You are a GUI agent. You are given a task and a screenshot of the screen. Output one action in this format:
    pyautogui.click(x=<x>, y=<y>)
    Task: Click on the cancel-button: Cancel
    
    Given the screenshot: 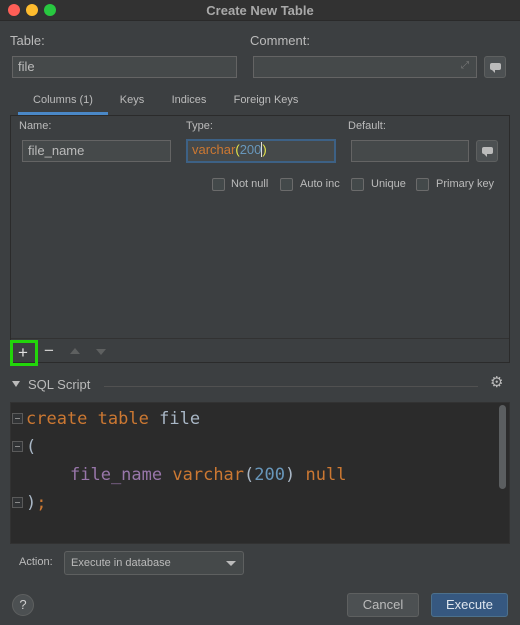 What is the action you would take?
    pyautogui.click(x=383, y=605)
    